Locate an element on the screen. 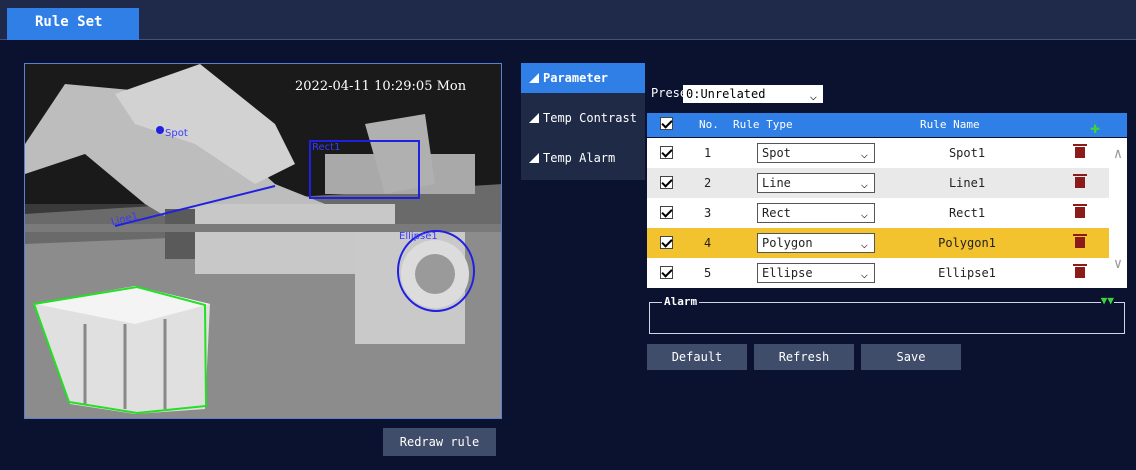 The height and width of the screenshot is (470, 1136). preset-value: 0:Unrelated is located at coordinates (726, 94).